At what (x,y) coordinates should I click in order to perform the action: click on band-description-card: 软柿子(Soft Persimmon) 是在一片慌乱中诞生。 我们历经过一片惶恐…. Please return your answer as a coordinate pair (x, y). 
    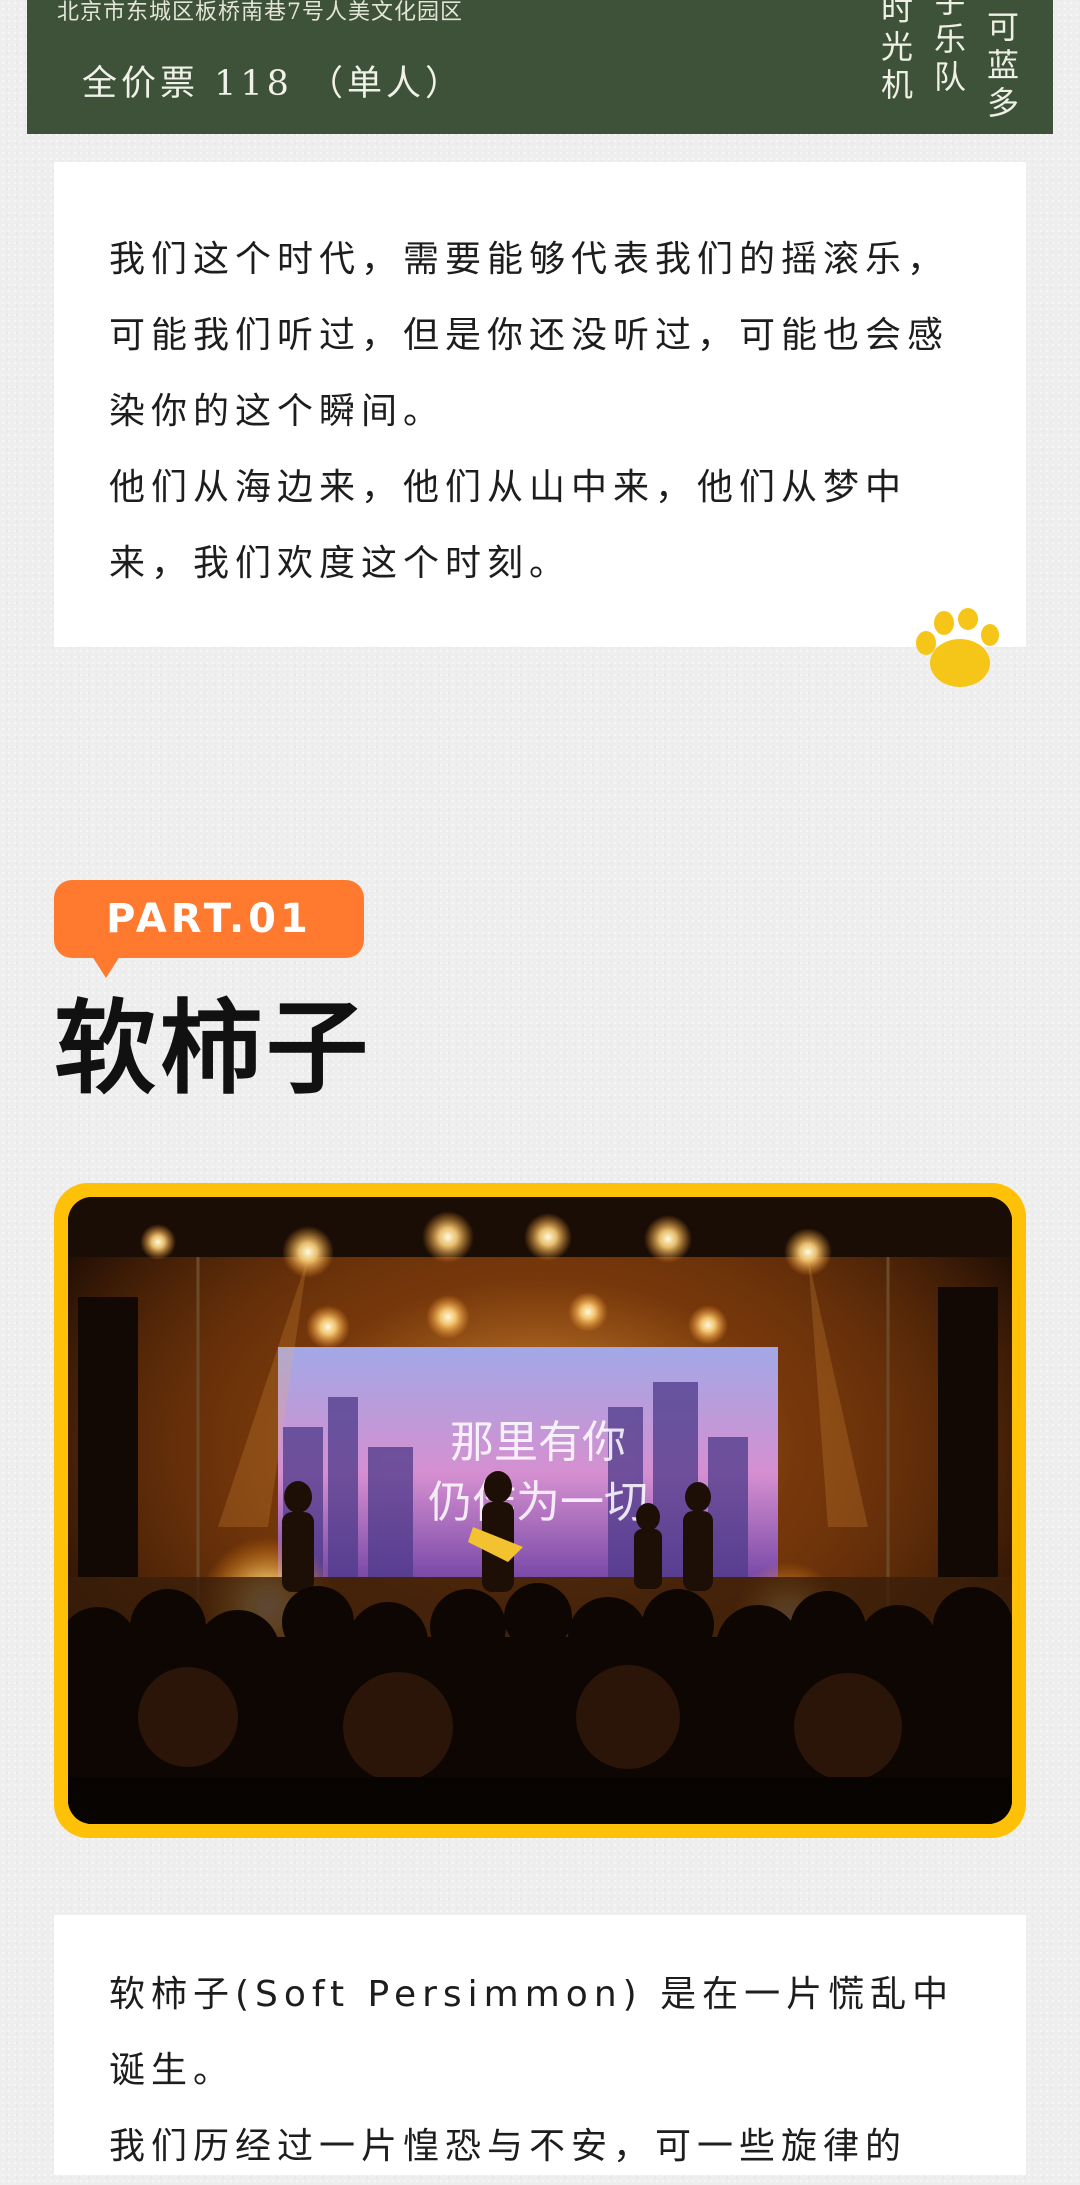
    Looking at the image, I should click on (540, 2045).